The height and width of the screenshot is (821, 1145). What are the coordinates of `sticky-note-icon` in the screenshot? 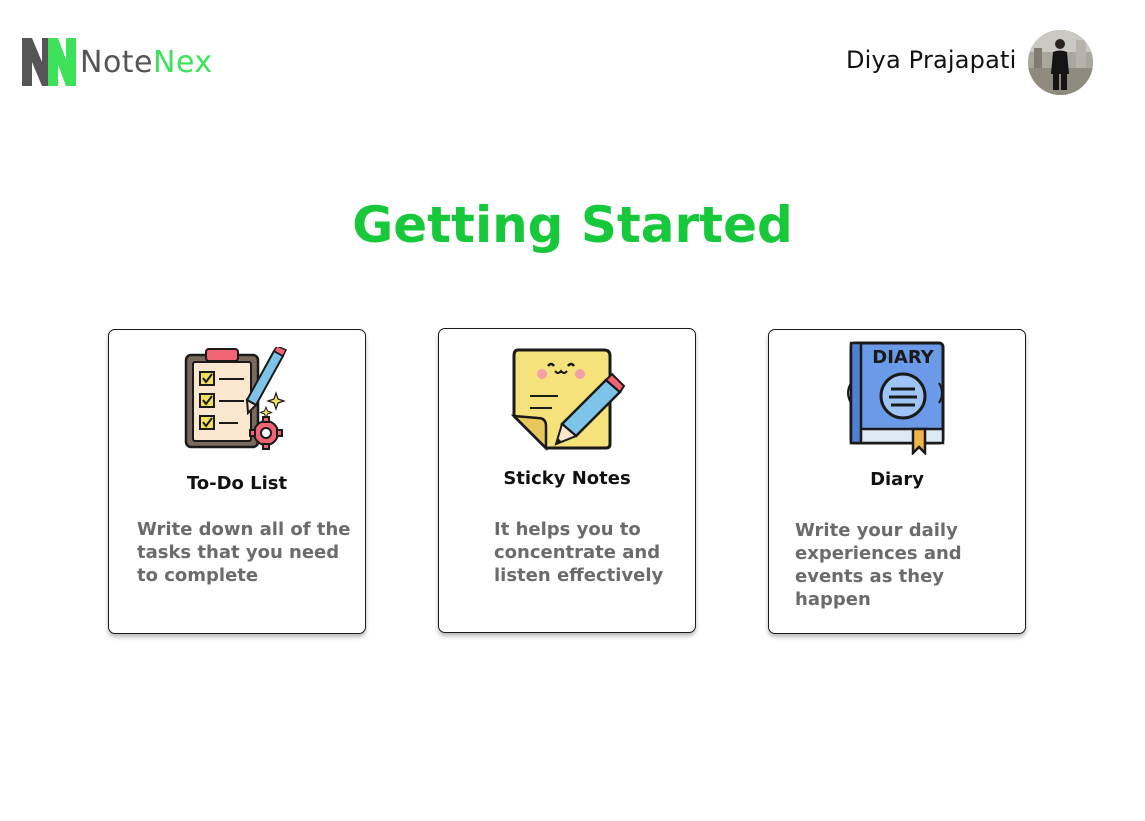 It's located at (568, 400).